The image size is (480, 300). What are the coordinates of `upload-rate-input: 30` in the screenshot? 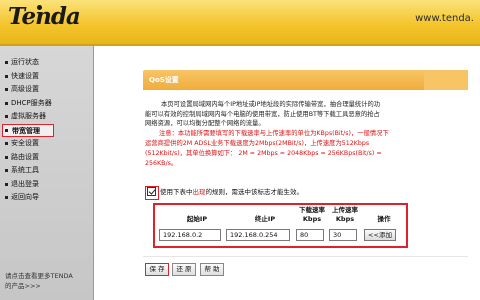 It's located at (343, 235).